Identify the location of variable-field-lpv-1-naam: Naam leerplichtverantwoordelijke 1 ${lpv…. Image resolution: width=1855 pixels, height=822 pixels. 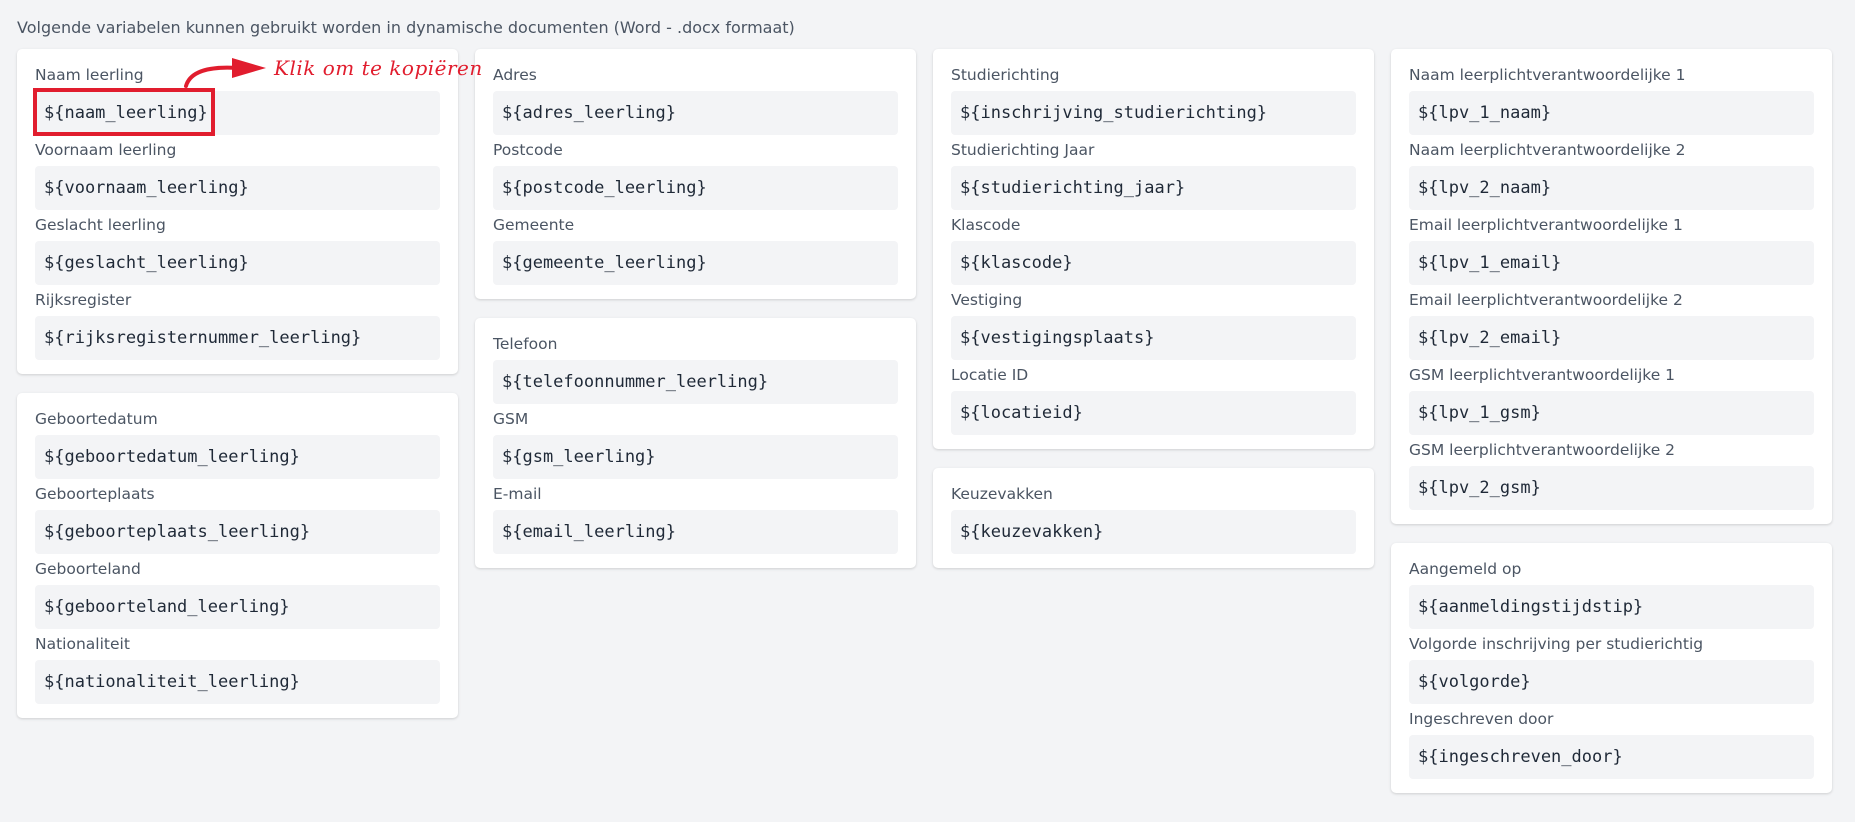
(1611, 100).